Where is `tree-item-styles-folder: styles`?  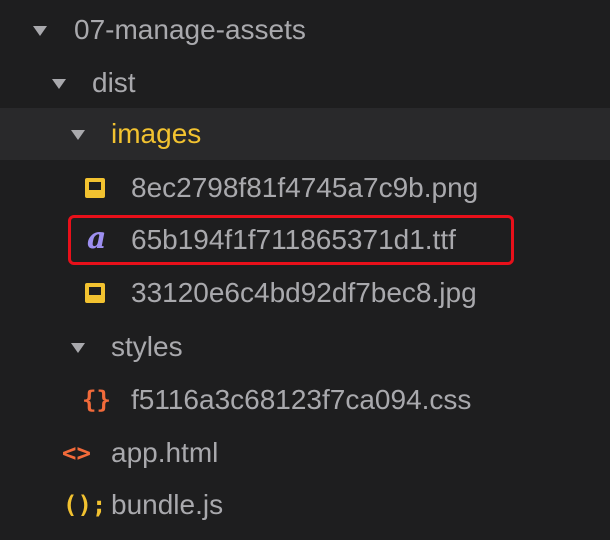
tree-item-styles-folder: styles is located at coordinates (305, 347).